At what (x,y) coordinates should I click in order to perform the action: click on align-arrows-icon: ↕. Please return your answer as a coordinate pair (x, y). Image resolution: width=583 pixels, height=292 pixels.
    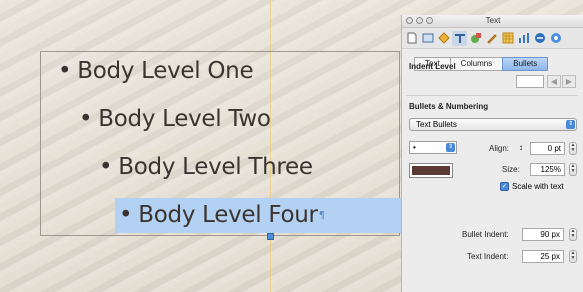
    Looking at the image, I should click on (521, 147).